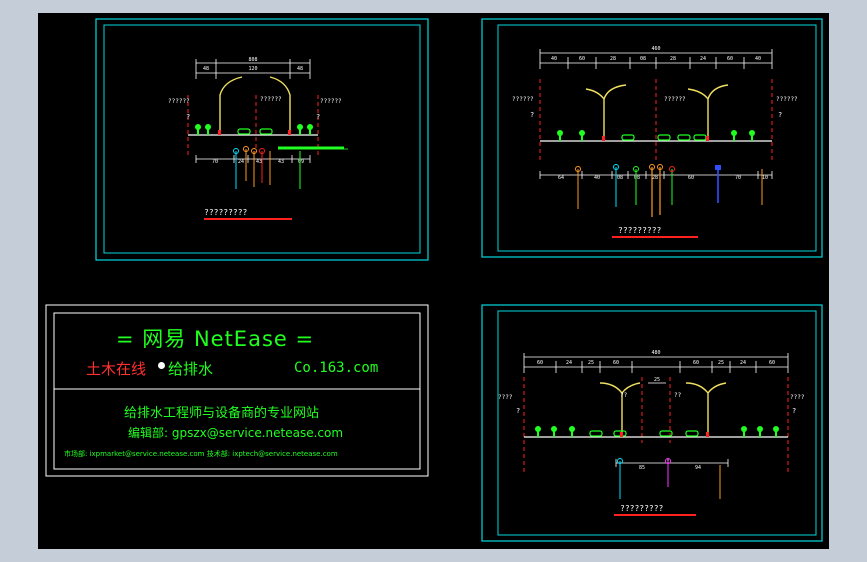  I want to click on p3-label-center-a: ??, so click(624, 395).